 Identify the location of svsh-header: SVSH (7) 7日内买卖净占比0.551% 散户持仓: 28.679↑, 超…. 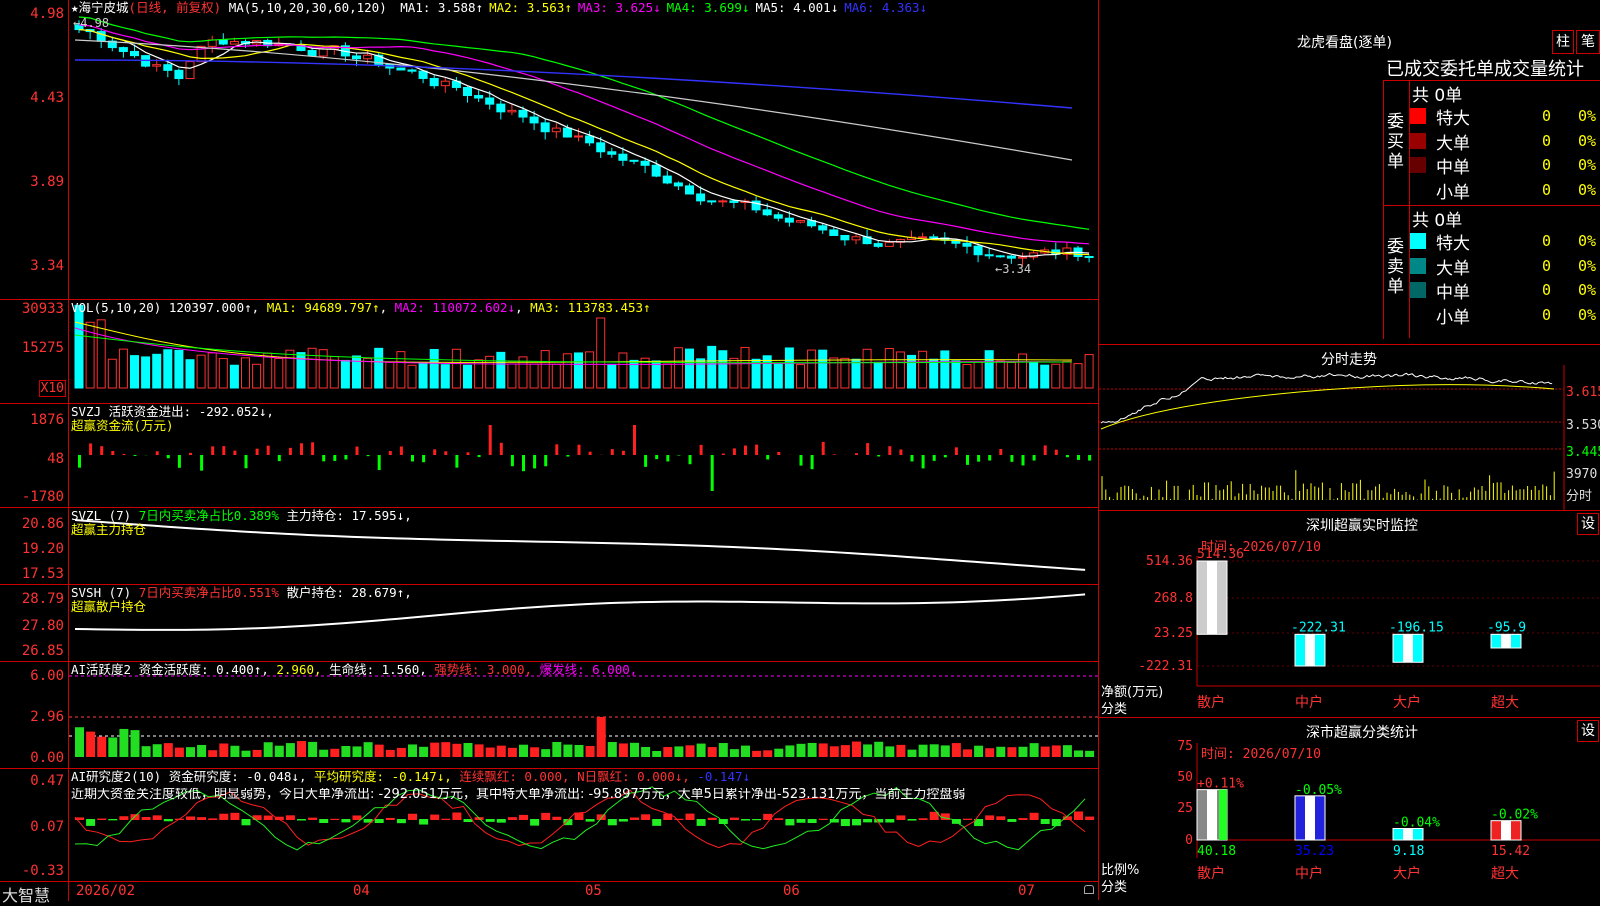
(241, 600).